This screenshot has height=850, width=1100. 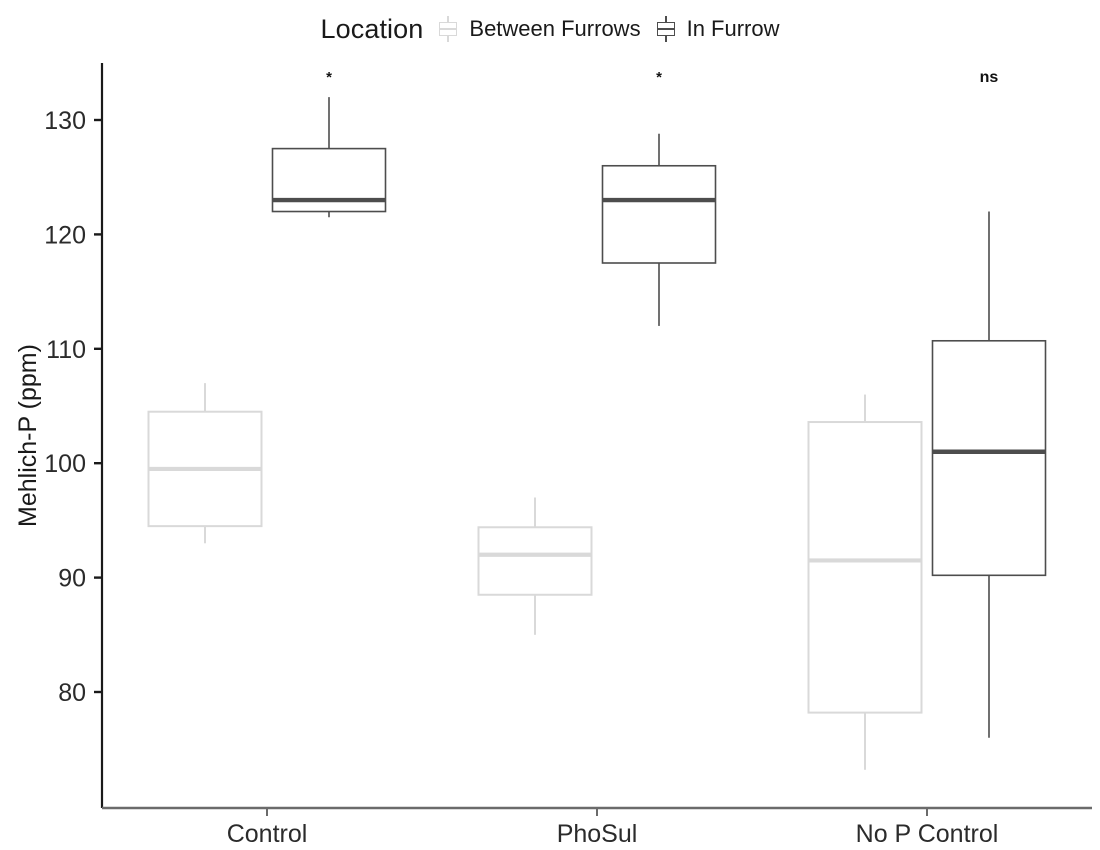 I want to click on y-tick-label: 80, so click(x=72, y=693).